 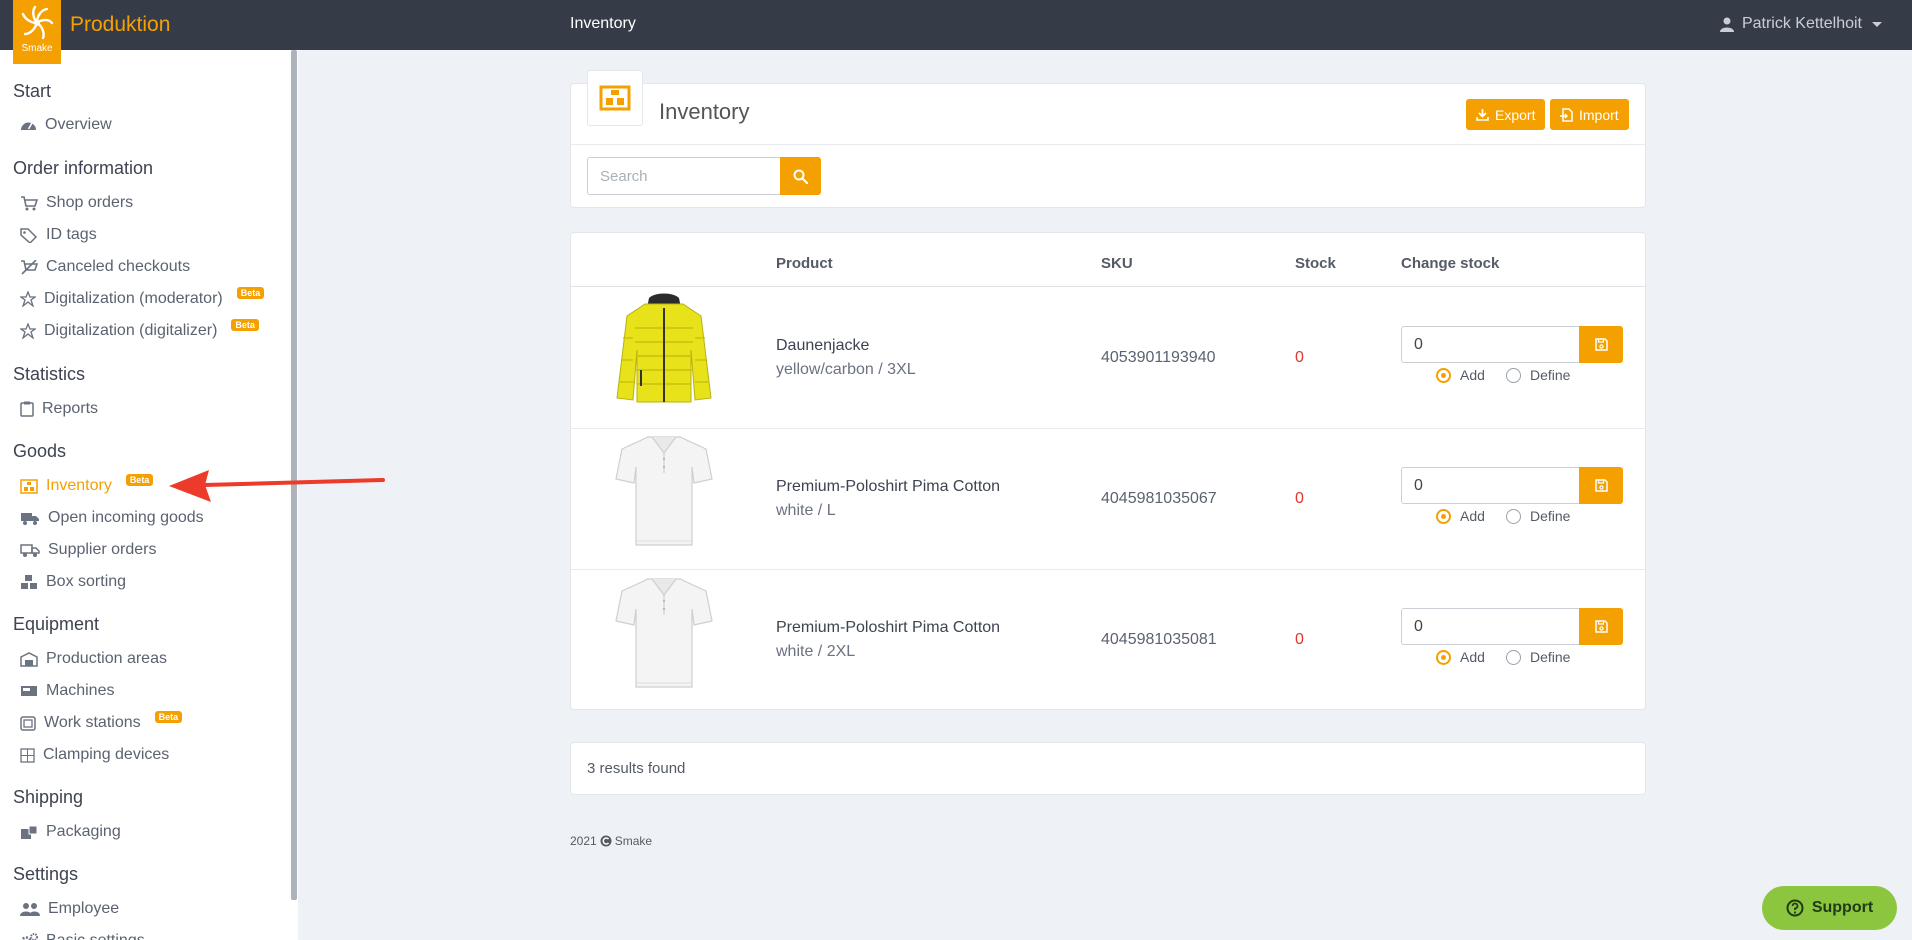 I want to click on search-icon, so click(x=800, y=176).